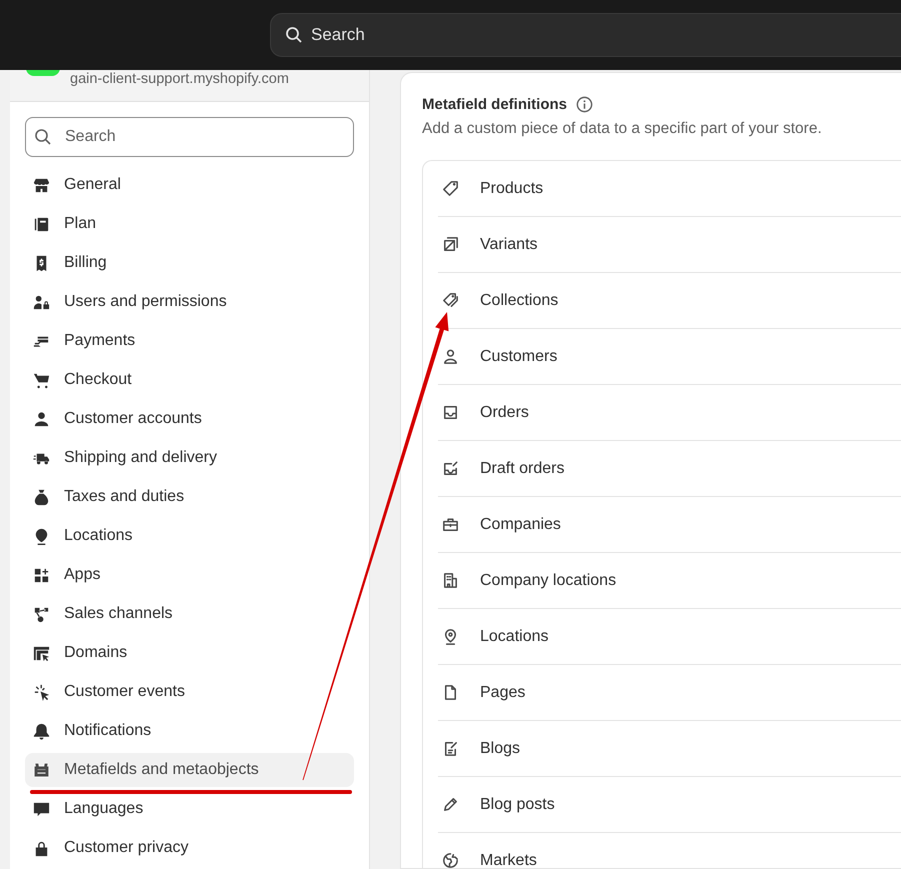  Describe the element at coordinates (669, 805) in the screenshot. I see `definition-item: Blog posts` at that location.